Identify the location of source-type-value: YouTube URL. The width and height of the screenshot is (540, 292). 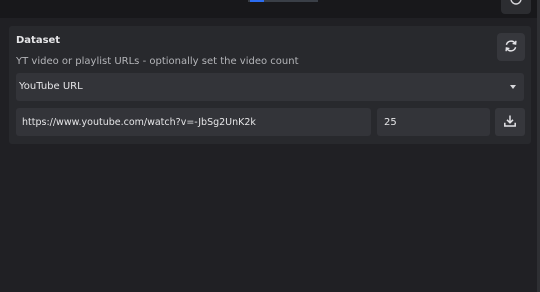
(51, 86).